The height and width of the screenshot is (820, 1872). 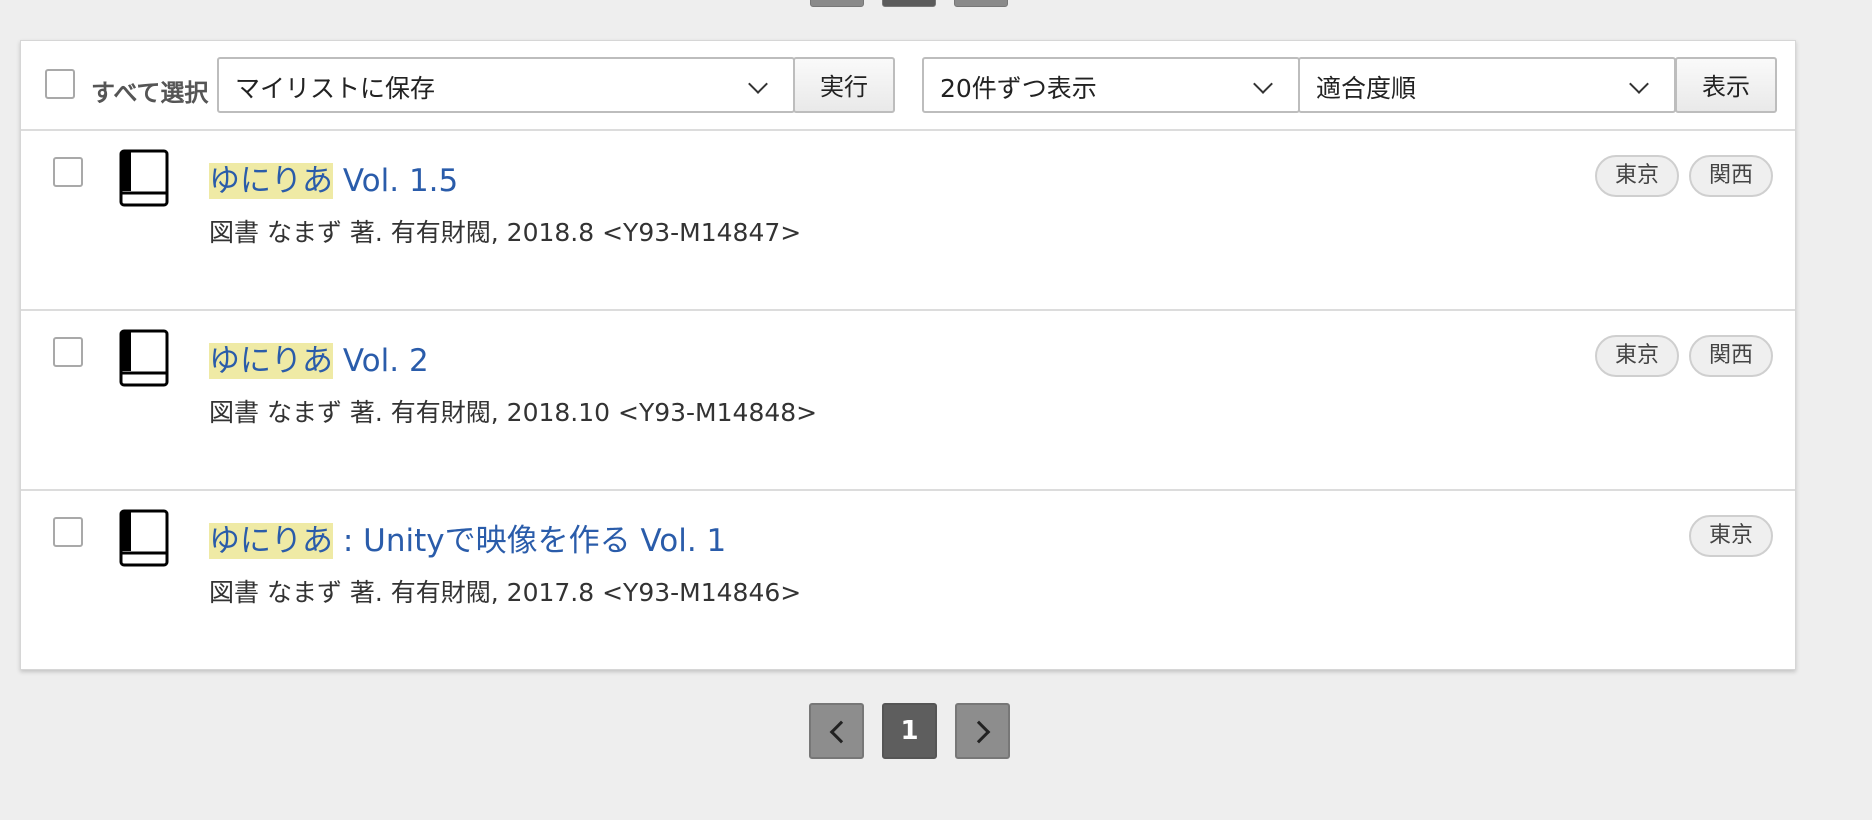 I want to click on chevron-right-icon, so click(x=979, y=732).